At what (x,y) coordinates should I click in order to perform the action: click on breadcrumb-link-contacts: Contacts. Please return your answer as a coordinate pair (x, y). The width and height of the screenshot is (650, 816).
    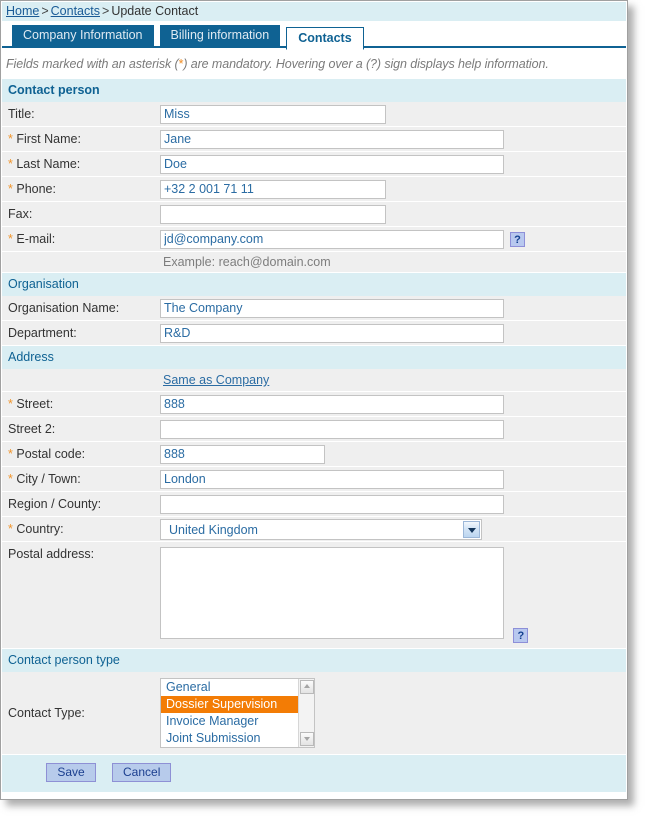
    Looking at the image, I should click on (75, 11).